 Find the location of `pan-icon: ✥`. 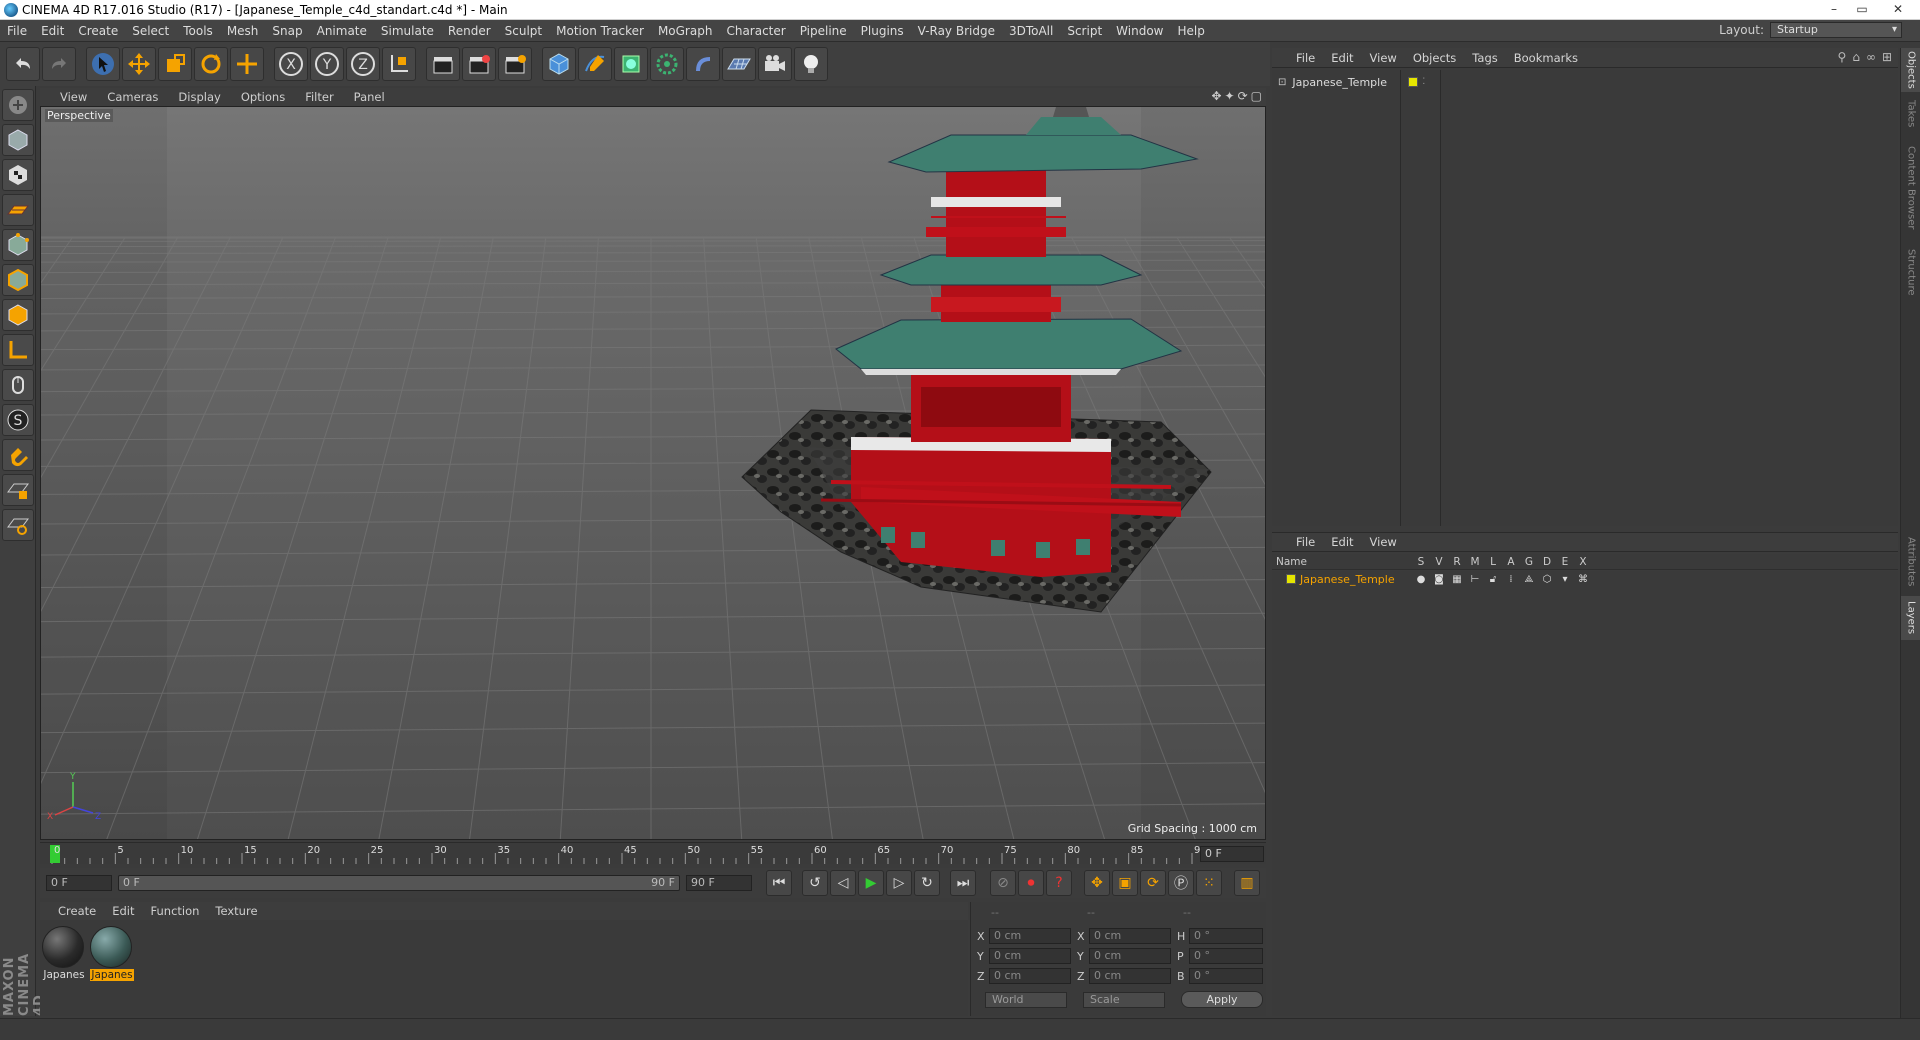

pan-icon: ✥ is located at coordinates (1216, 96).